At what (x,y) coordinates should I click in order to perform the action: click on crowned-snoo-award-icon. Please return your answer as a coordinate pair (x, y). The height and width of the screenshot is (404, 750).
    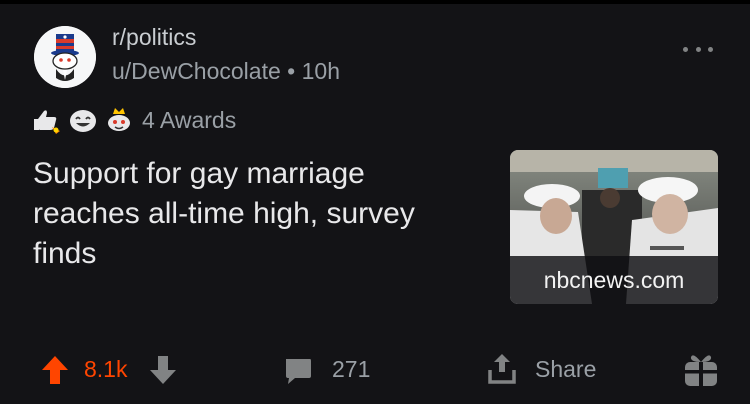
    Looking at the image, I should click on (119, 119).